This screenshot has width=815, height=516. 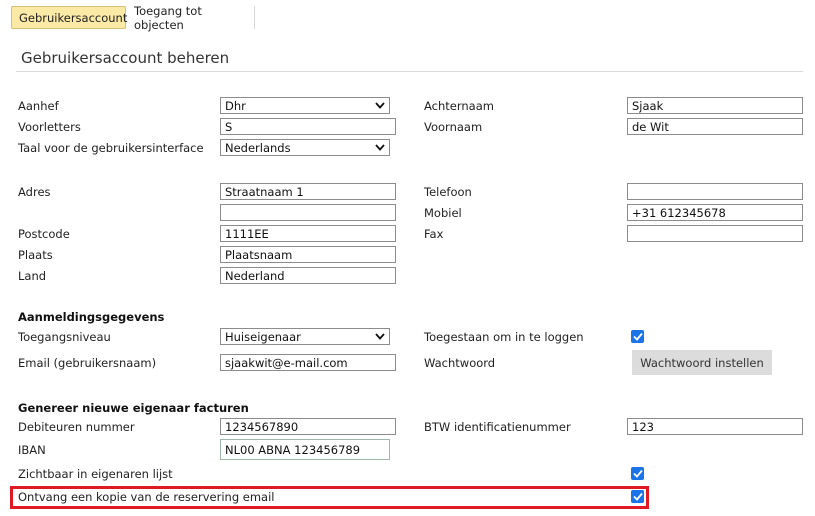 What do you see at coordinates (133, 408) in the screenshot?
I see `facturen-heading: Genereer nieuwe eigenaar facturen` at bounding box center [133, 408].